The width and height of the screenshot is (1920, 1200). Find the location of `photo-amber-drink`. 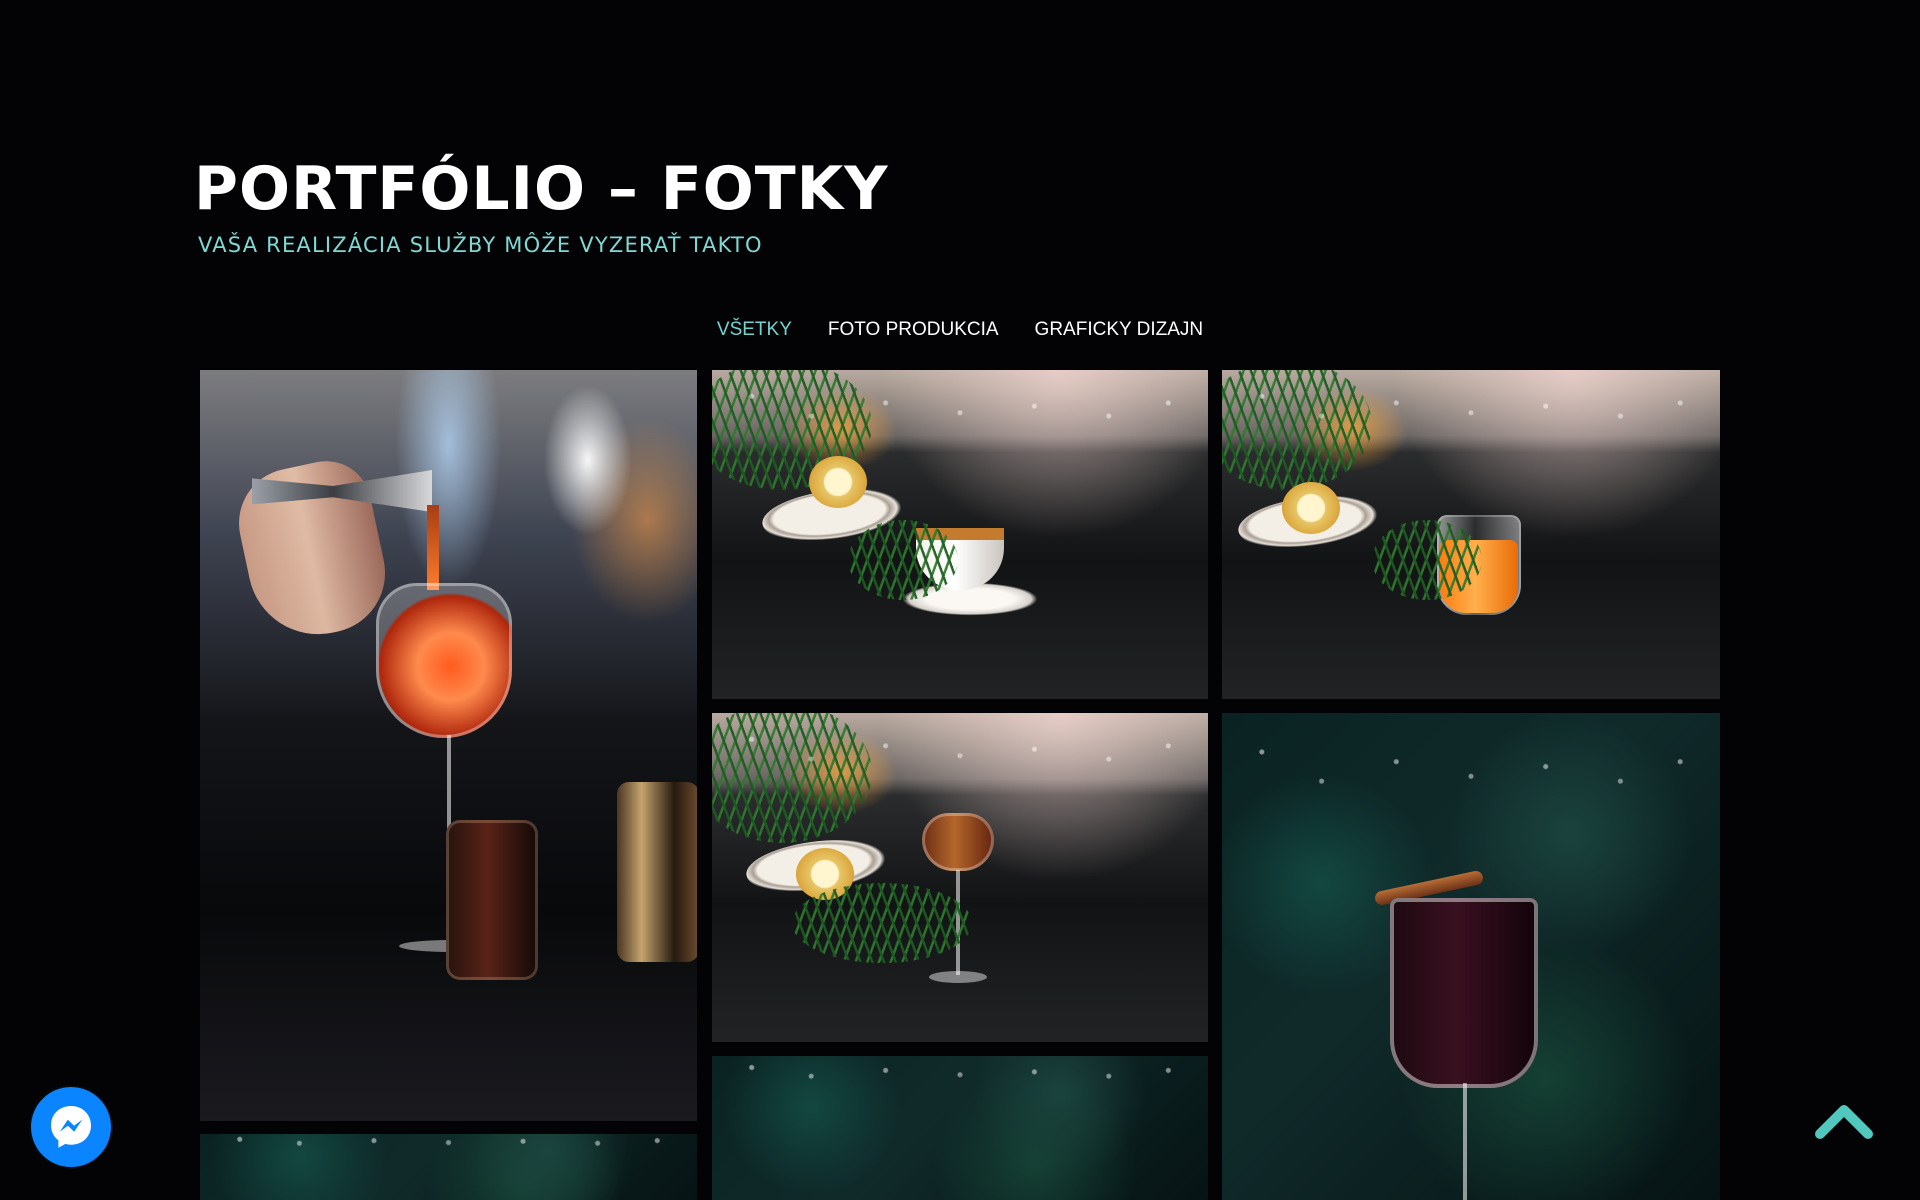

photo-amber-drink is located at coordinates (960, 877).